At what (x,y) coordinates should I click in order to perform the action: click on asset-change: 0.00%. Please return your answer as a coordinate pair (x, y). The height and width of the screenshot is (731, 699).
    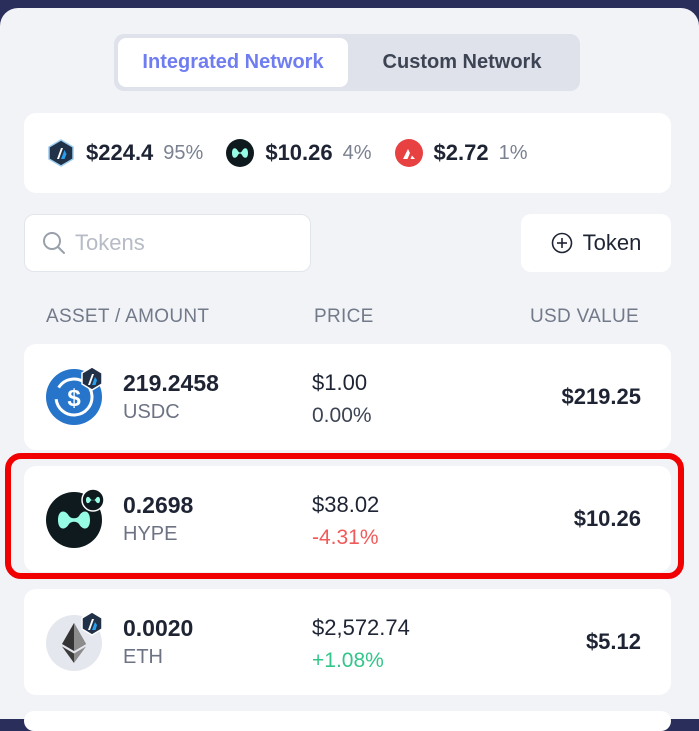
    Looking at the image, I should click on (342, 415).